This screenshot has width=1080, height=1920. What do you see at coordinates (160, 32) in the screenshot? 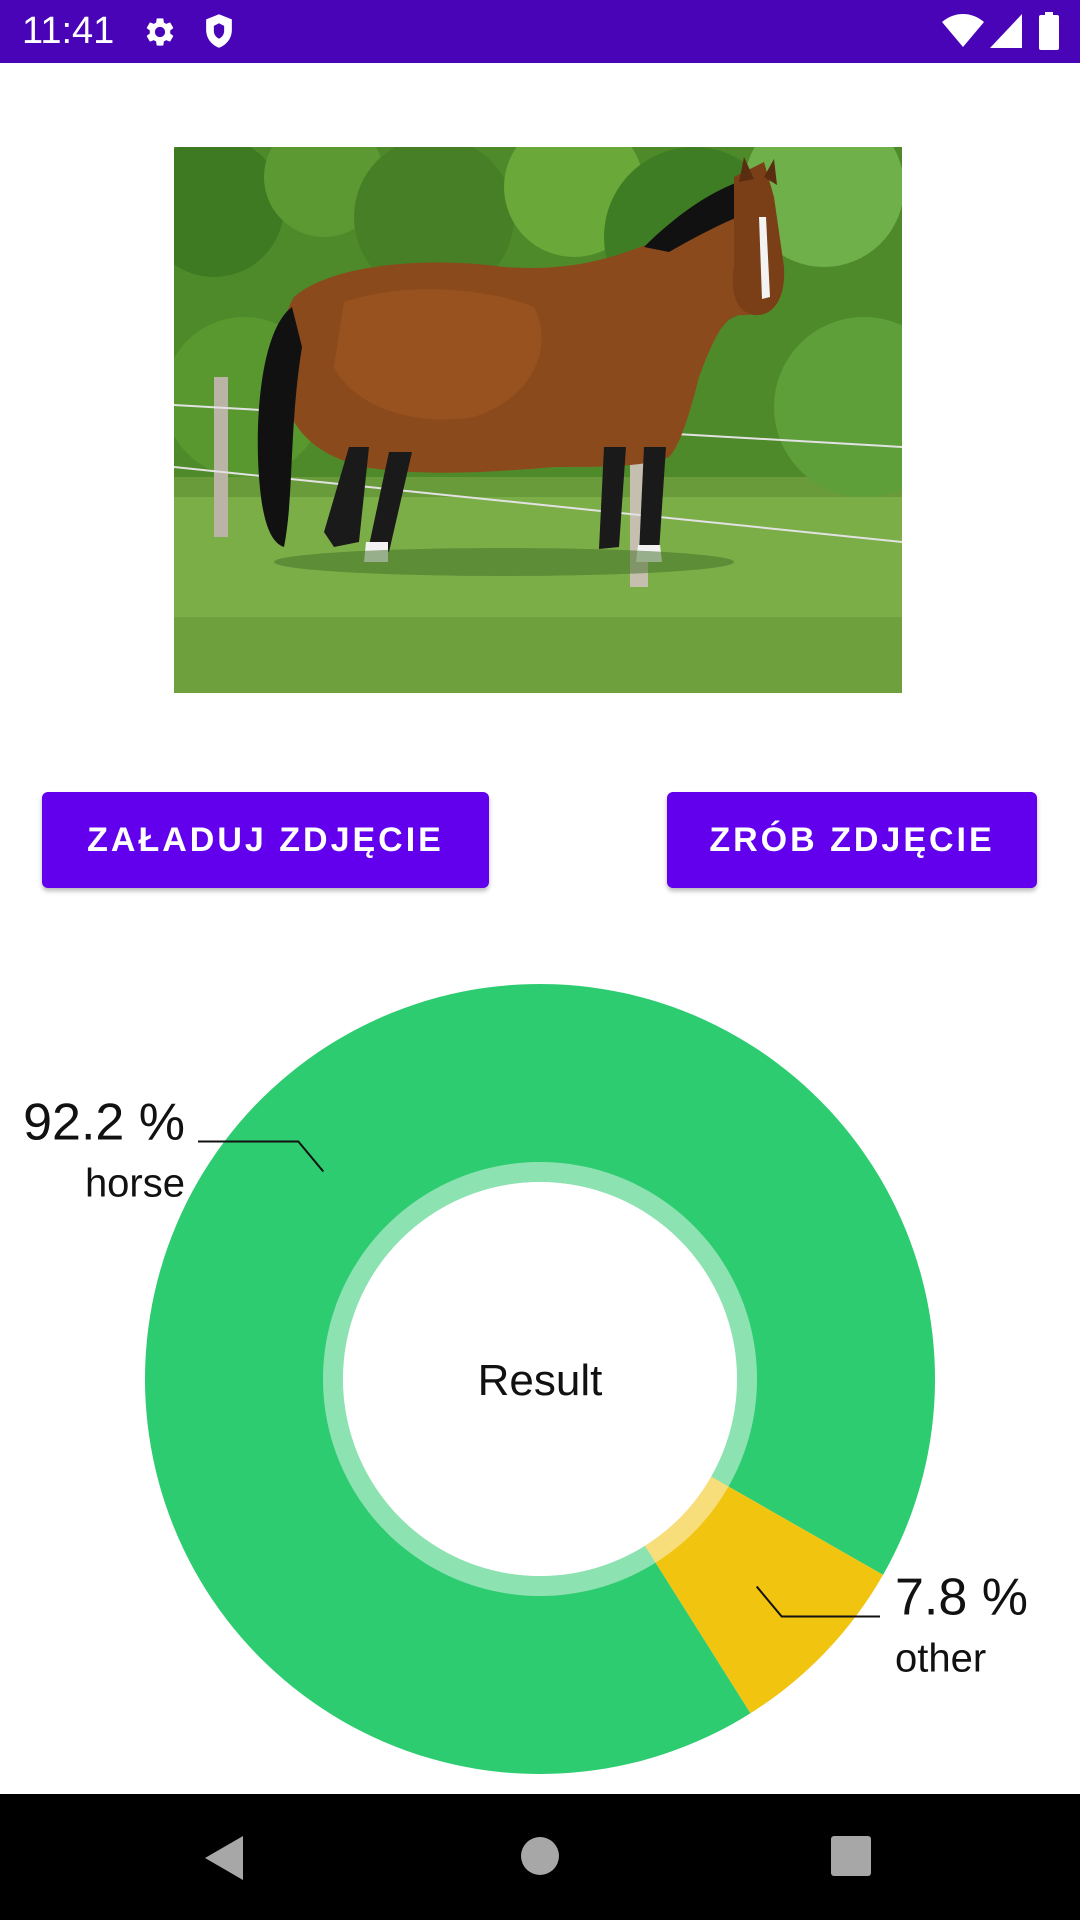
I see `settings-gear-icon` at bounding box center [160, 32].